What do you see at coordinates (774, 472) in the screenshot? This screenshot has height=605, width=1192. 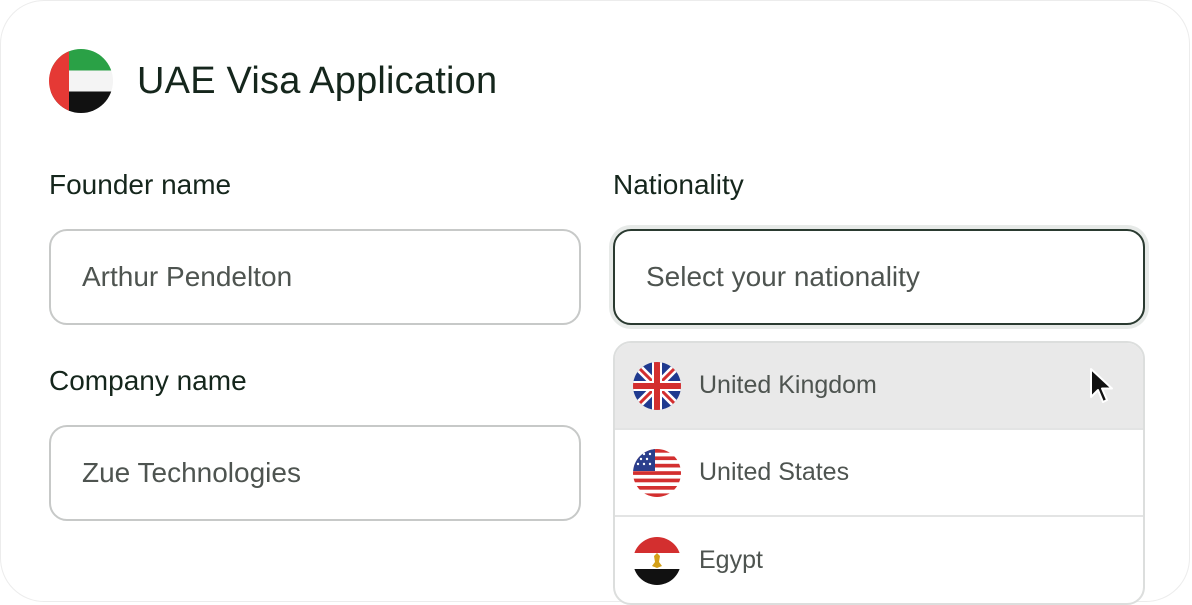 I see `option-label: United States` at bounding box center [774, 472].